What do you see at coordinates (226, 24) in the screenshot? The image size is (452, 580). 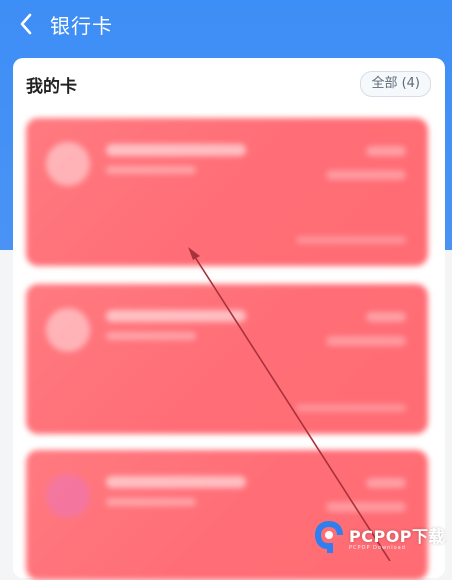 I see `top-navigation-bar: 银行卡` at bounding box center [226, 24].